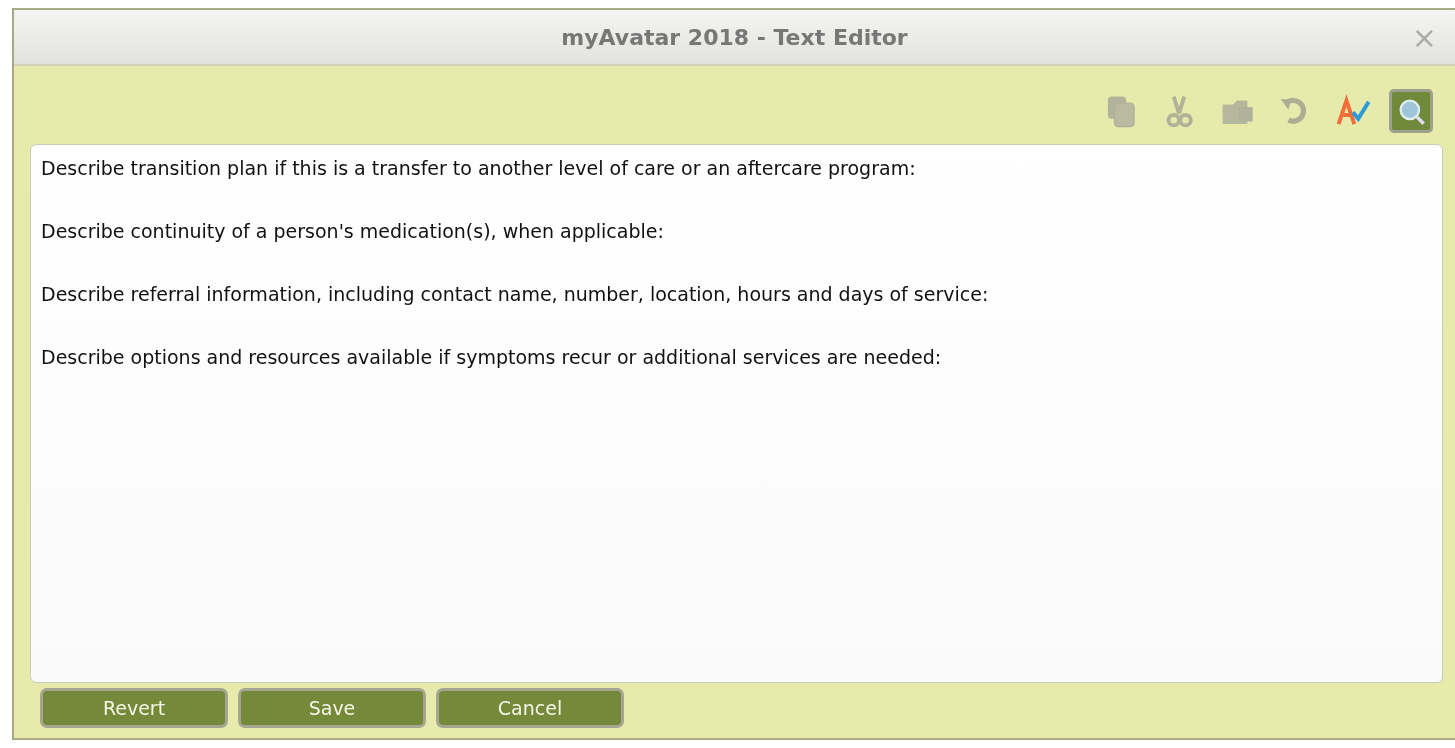 The width and height of the screenshot is (1455, 748). What do you see at coordinates (479, 168) in the screenshot?
I see `prompt-text: Describe transition plan if this is a transfer to another level of care or an aftercare program:` at bounding box center [479, 168].